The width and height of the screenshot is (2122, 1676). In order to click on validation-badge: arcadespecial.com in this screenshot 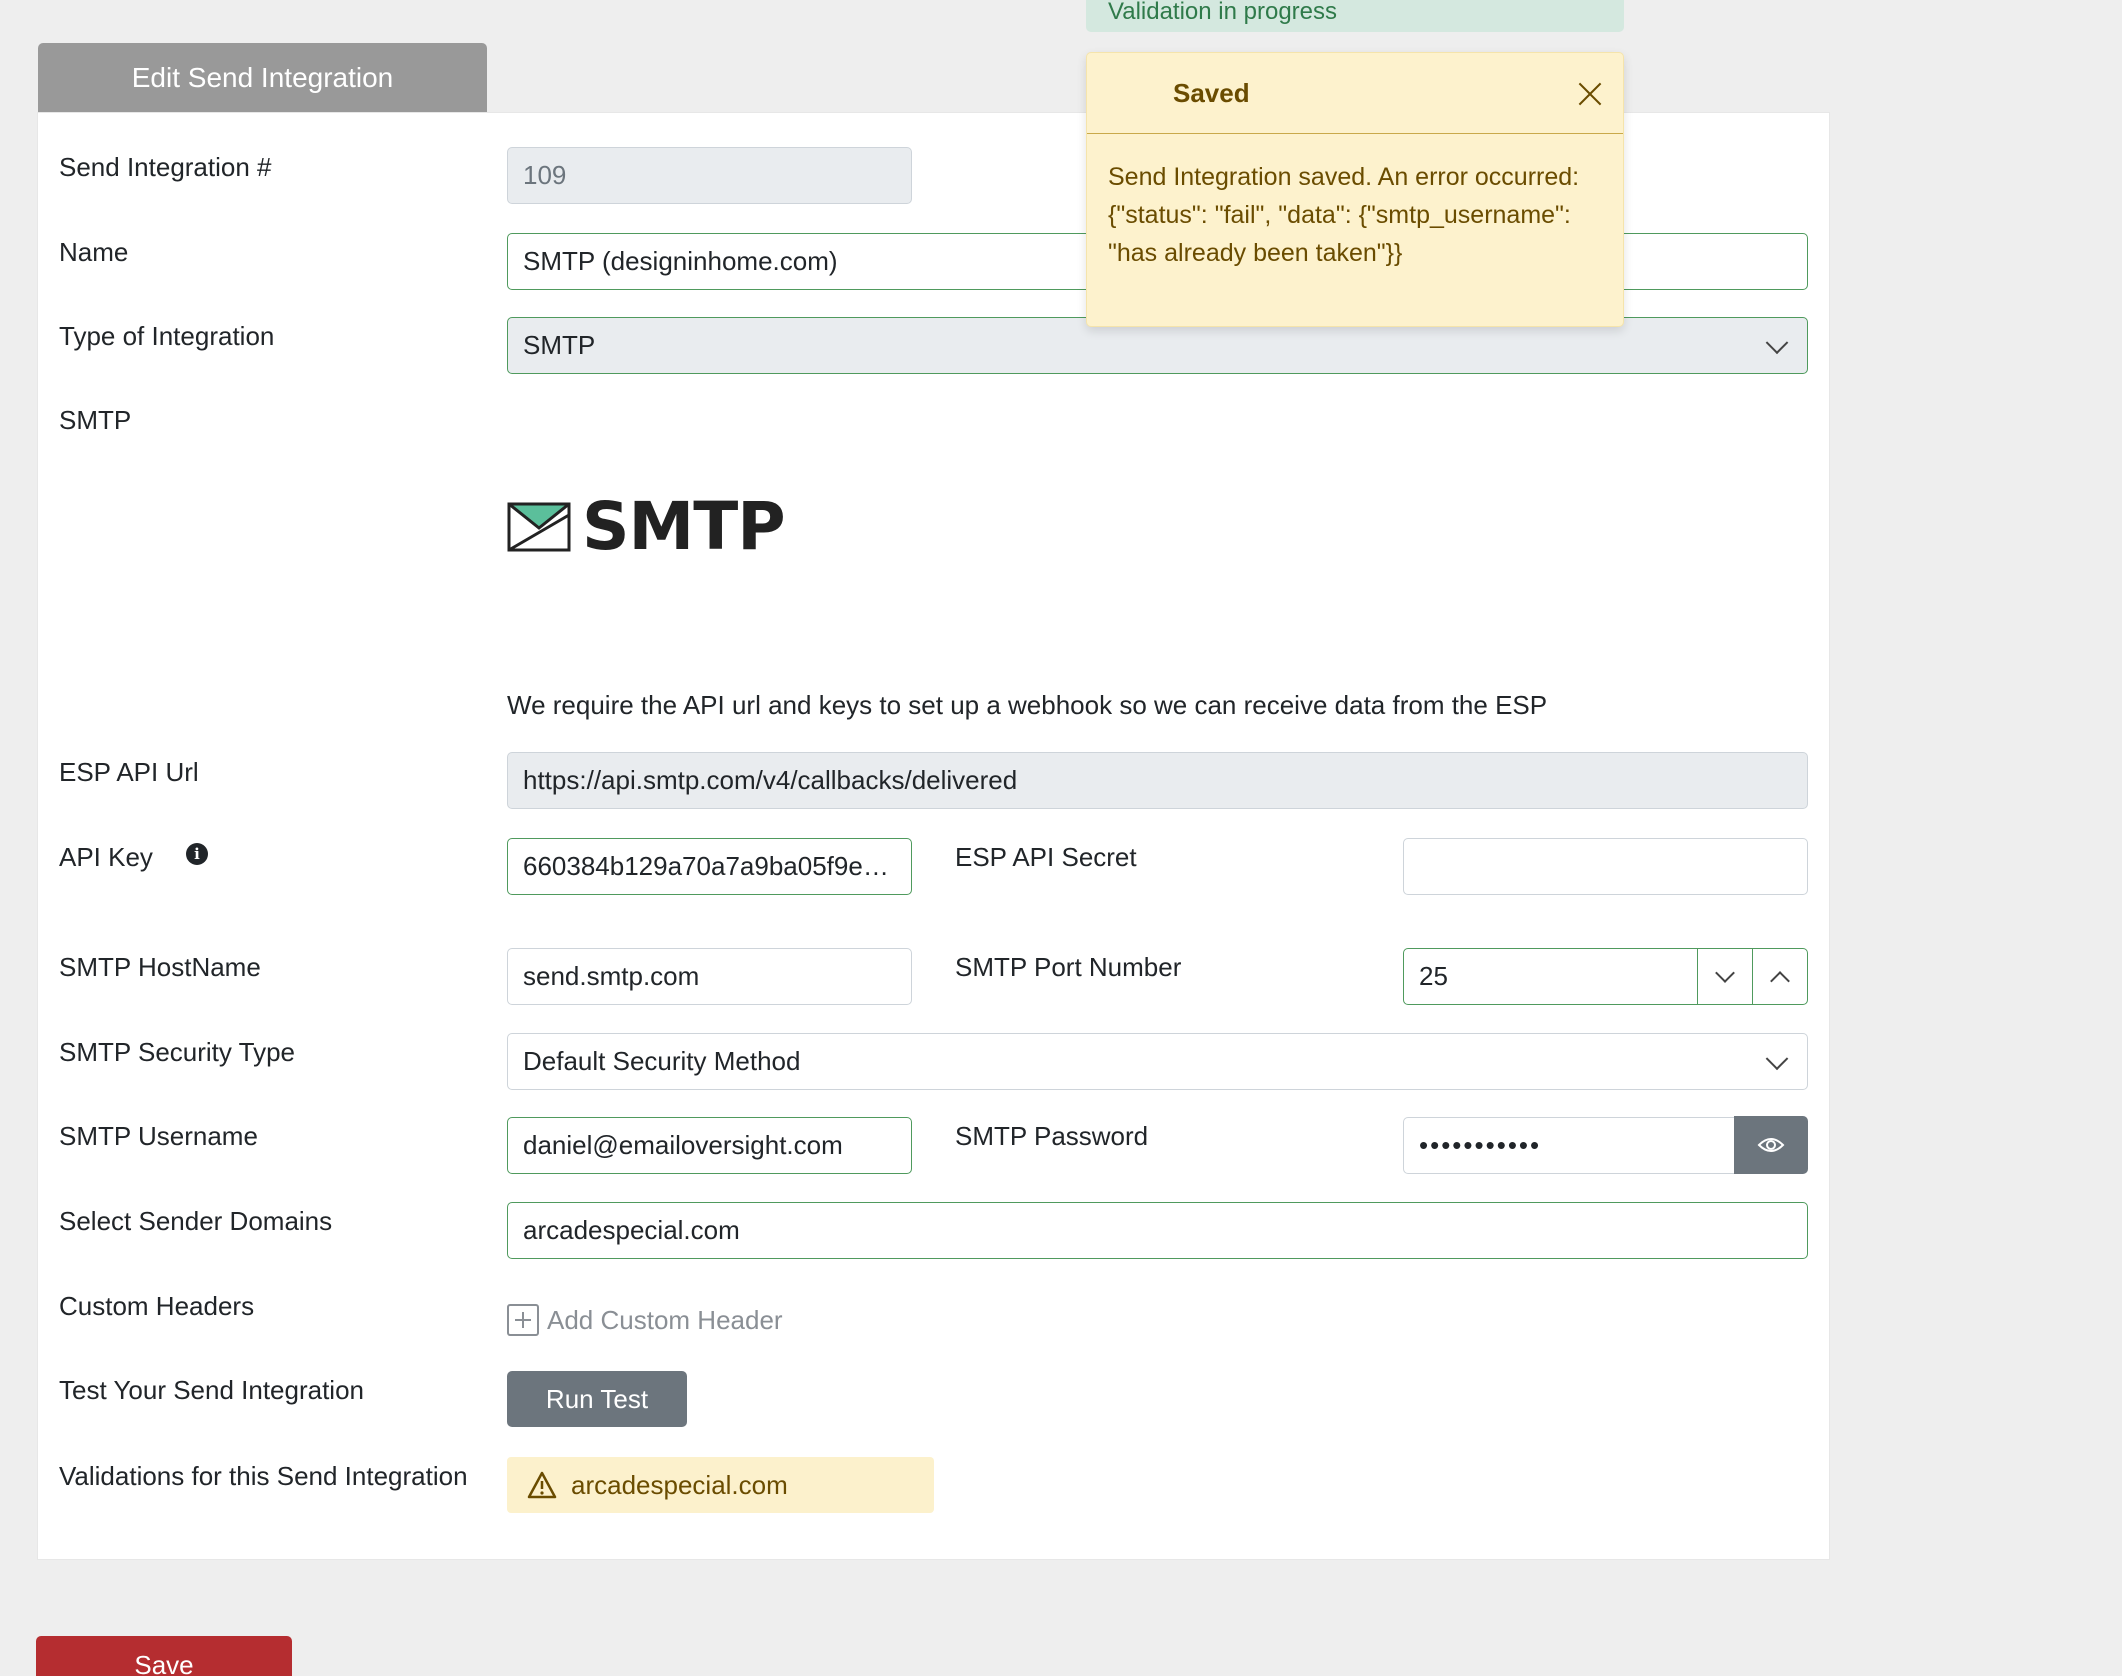, I will do `click(720, 1485)`.